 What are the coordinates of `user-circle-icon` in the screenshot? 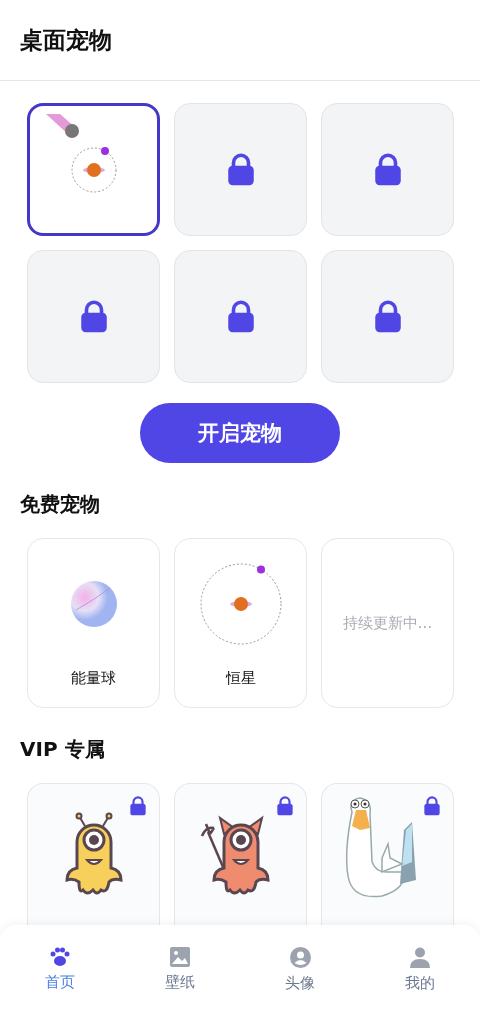 It's located at (300, 957).